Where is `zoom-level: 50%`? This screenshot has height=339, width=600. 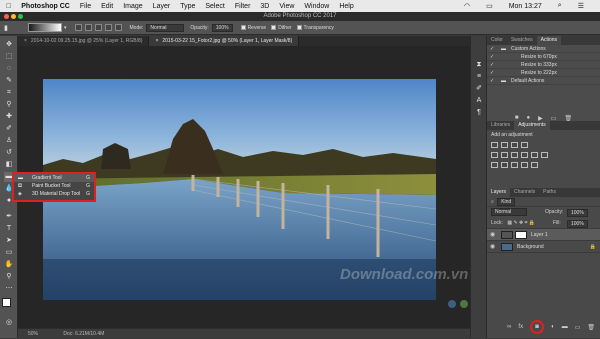 zoom-level: 50% is located at coordinates (33, 334).